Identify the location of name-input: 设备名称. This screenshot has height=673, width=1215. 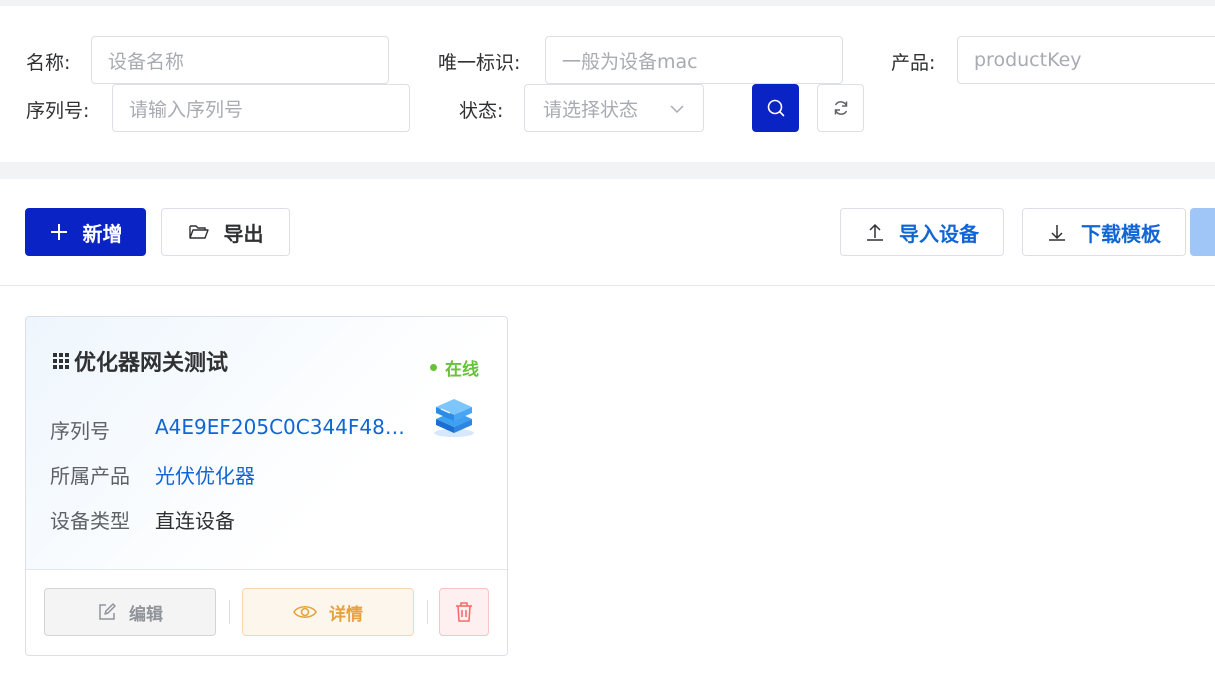
(240, 60).